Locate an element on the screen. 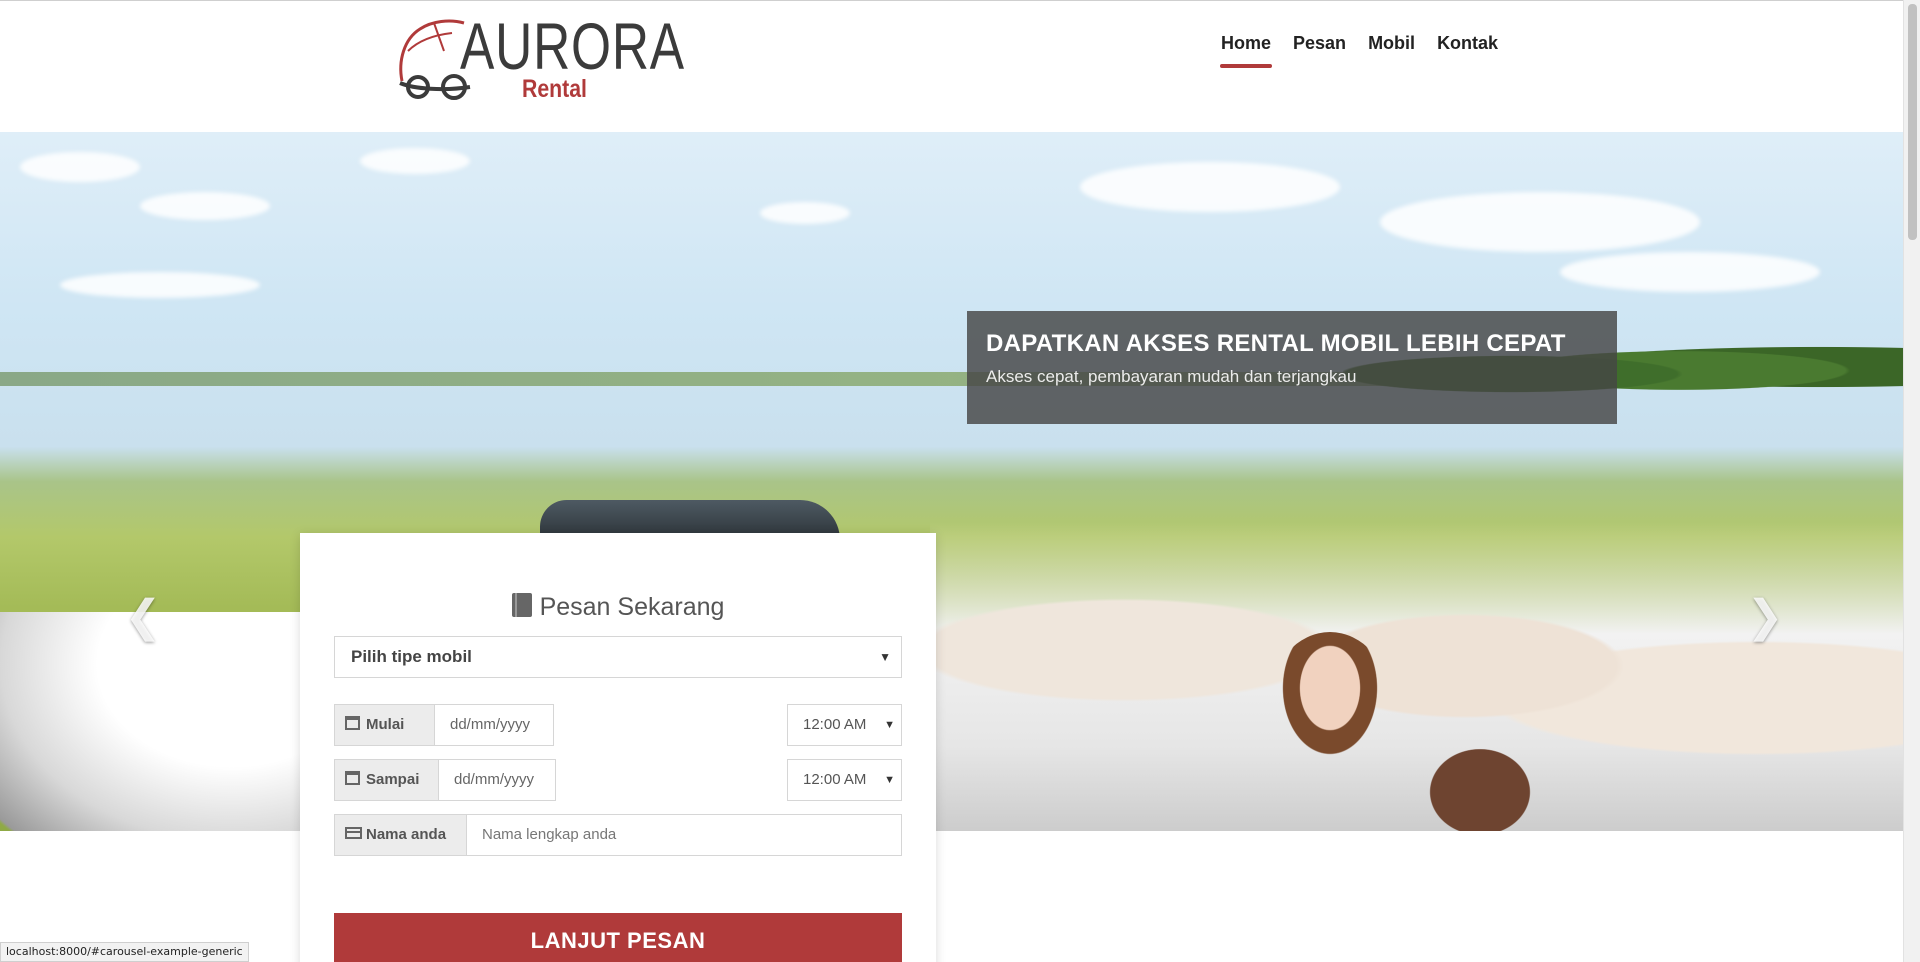 This screenshot has width=1920, height=962. main-nav: Home Pesan Mobil Kontak is located at coordinates (1359, 45).